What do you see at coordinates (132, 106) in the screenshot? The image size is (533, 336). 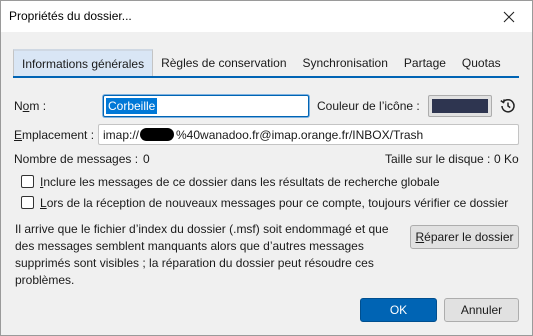 I see `folder-name-value: Corbeille` at bounding box center [132, 106].